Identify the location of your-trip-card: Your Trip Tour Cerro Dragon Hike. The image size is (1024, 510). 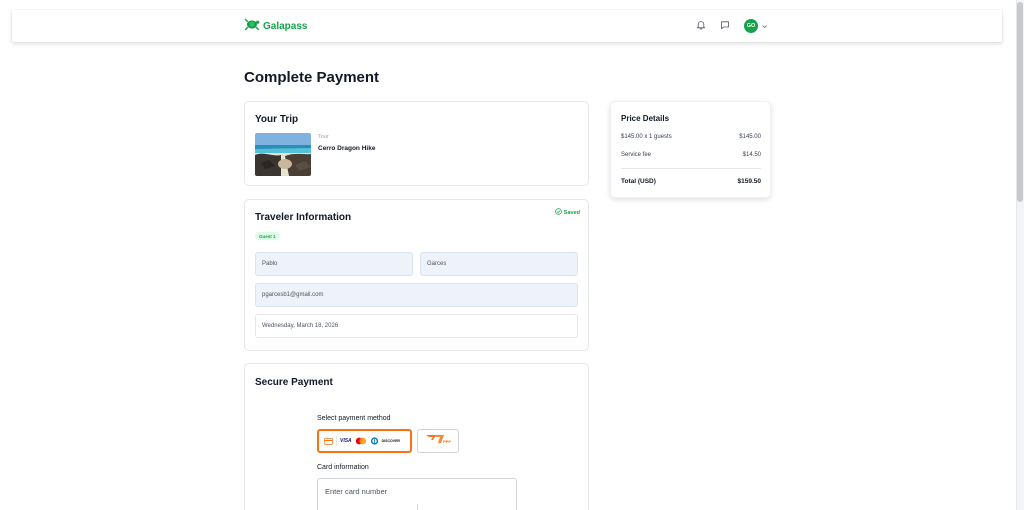
(416, 143).